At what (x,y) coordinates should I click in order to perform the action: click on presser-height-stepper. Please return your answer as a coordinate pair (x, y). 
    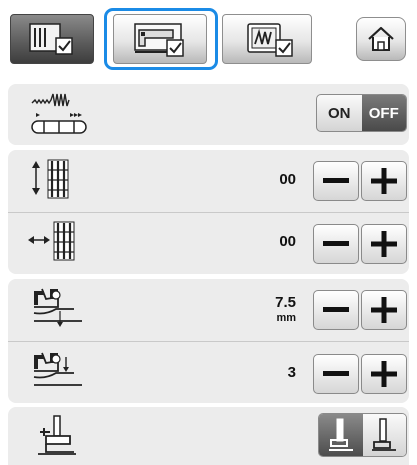
    Looking at the image, I should click on (360, 310).